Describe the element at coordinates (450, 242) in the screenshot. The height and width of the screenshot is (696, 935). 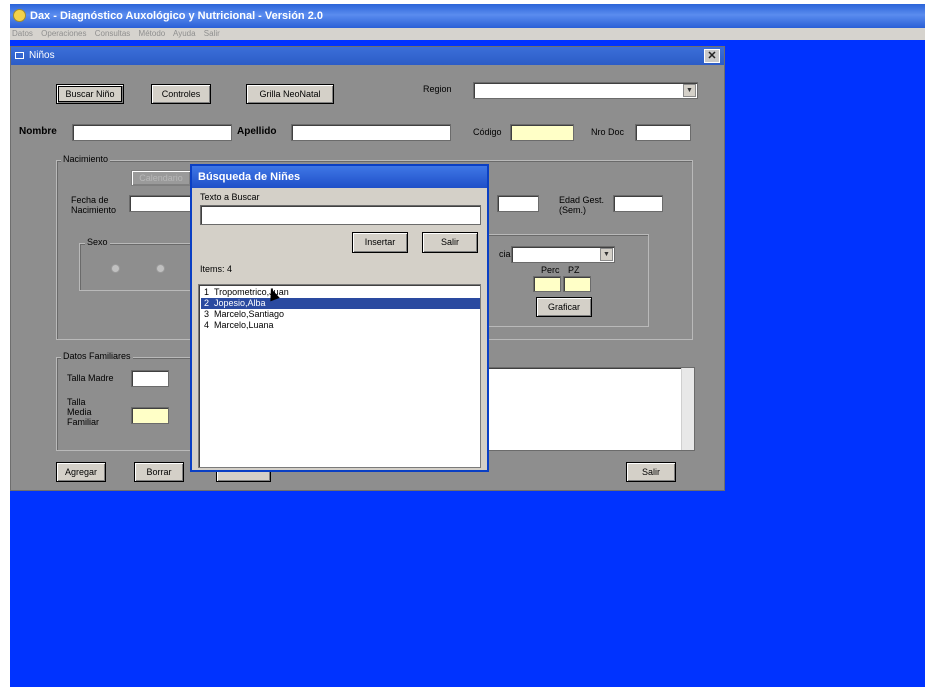
I see `dialog-salir-button: Salir` at that location.